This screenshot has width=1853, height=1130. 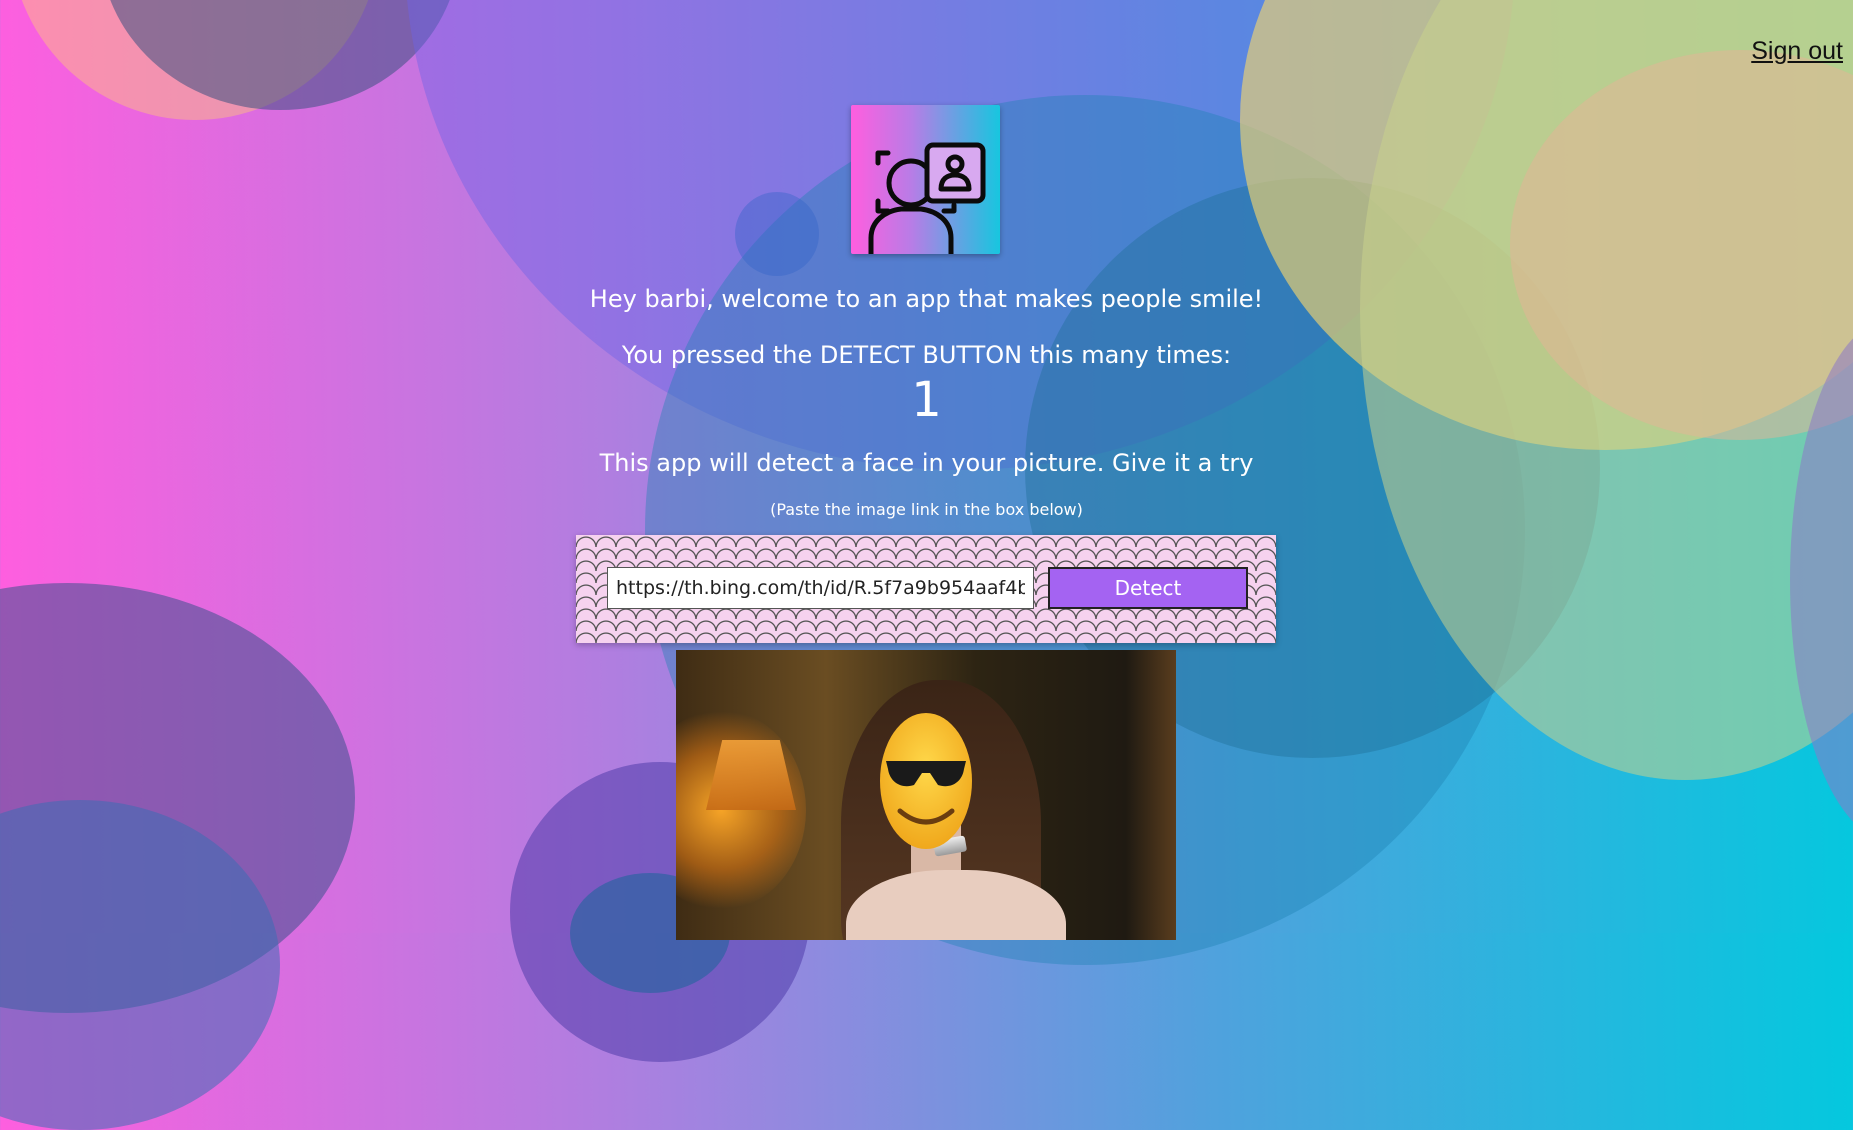 I want to click on app-logo, so click(x=925, y=179).